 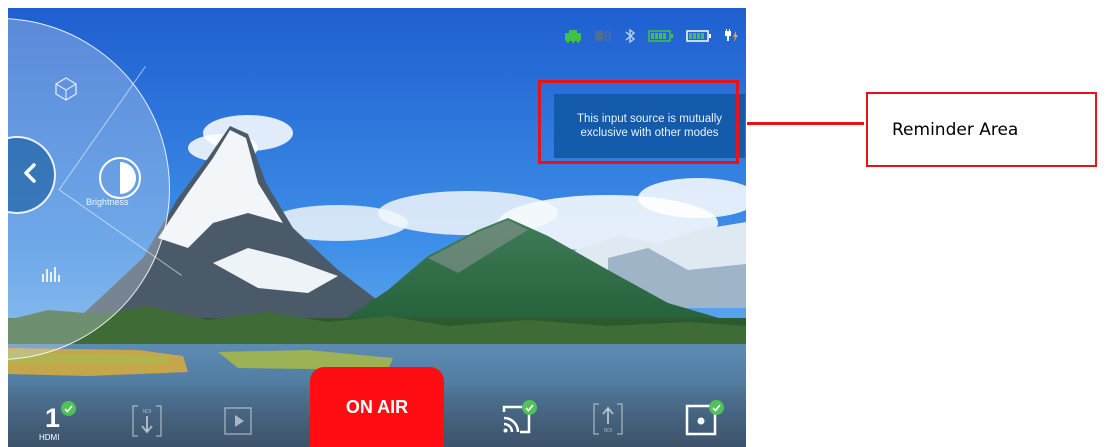 What do you see at coordinates (638, 122) in the screenshot?
I see `reminder-highlight-box` at bounding box center [638, 122].